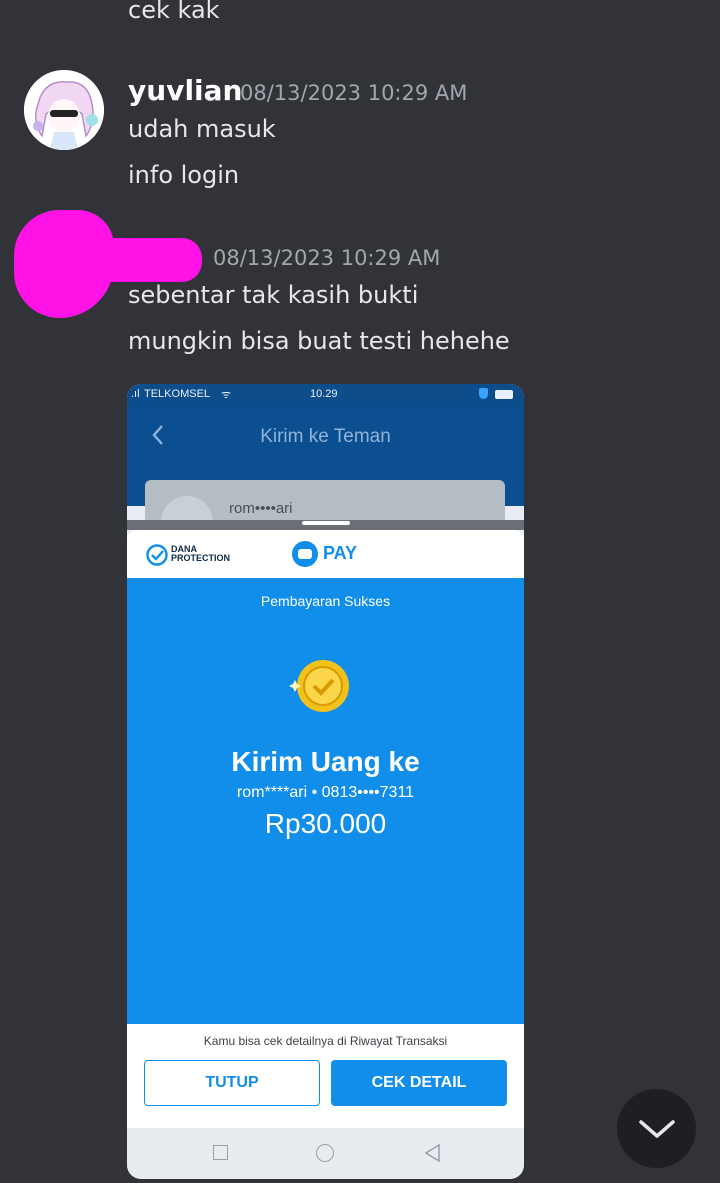  What do you see at coordinates (504, 394) in the screenshot?
I see `battery-icon` at bounding box center [504, 394].